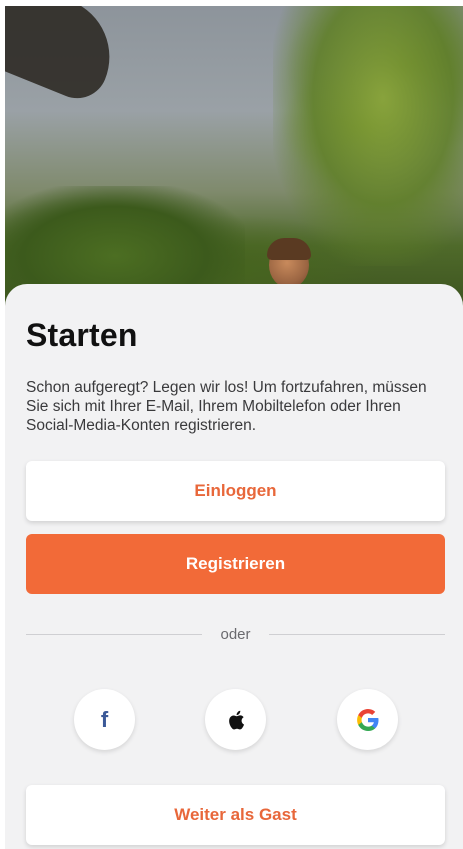  I want to click on apple-login-button, so click(235, 719).